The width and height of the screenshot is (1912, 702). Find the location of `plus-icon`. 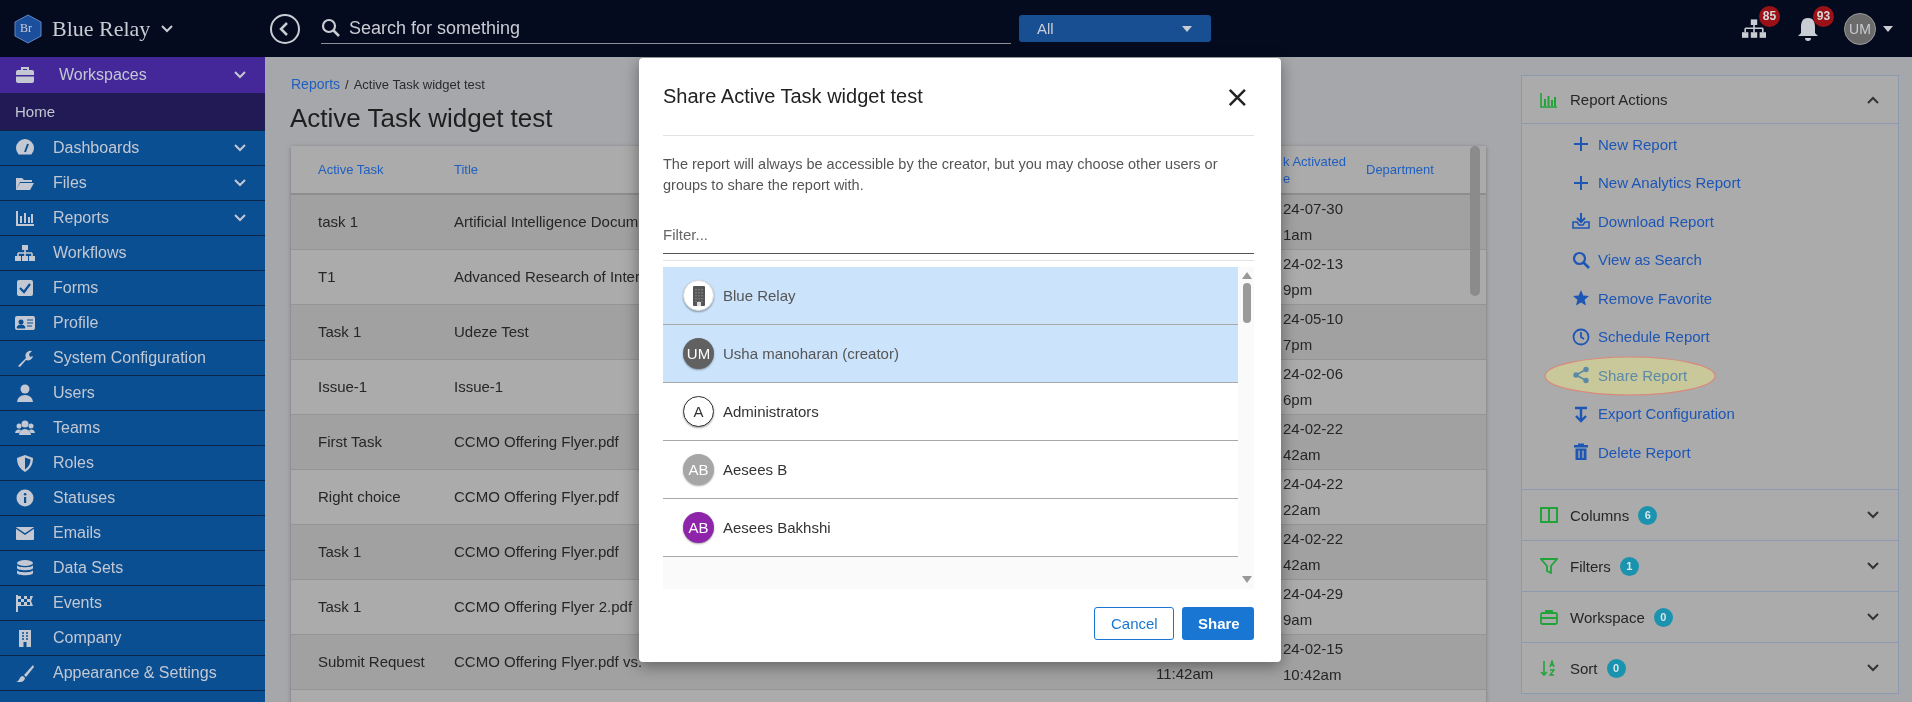

plus-icon is located at coordinates (1581, 182).